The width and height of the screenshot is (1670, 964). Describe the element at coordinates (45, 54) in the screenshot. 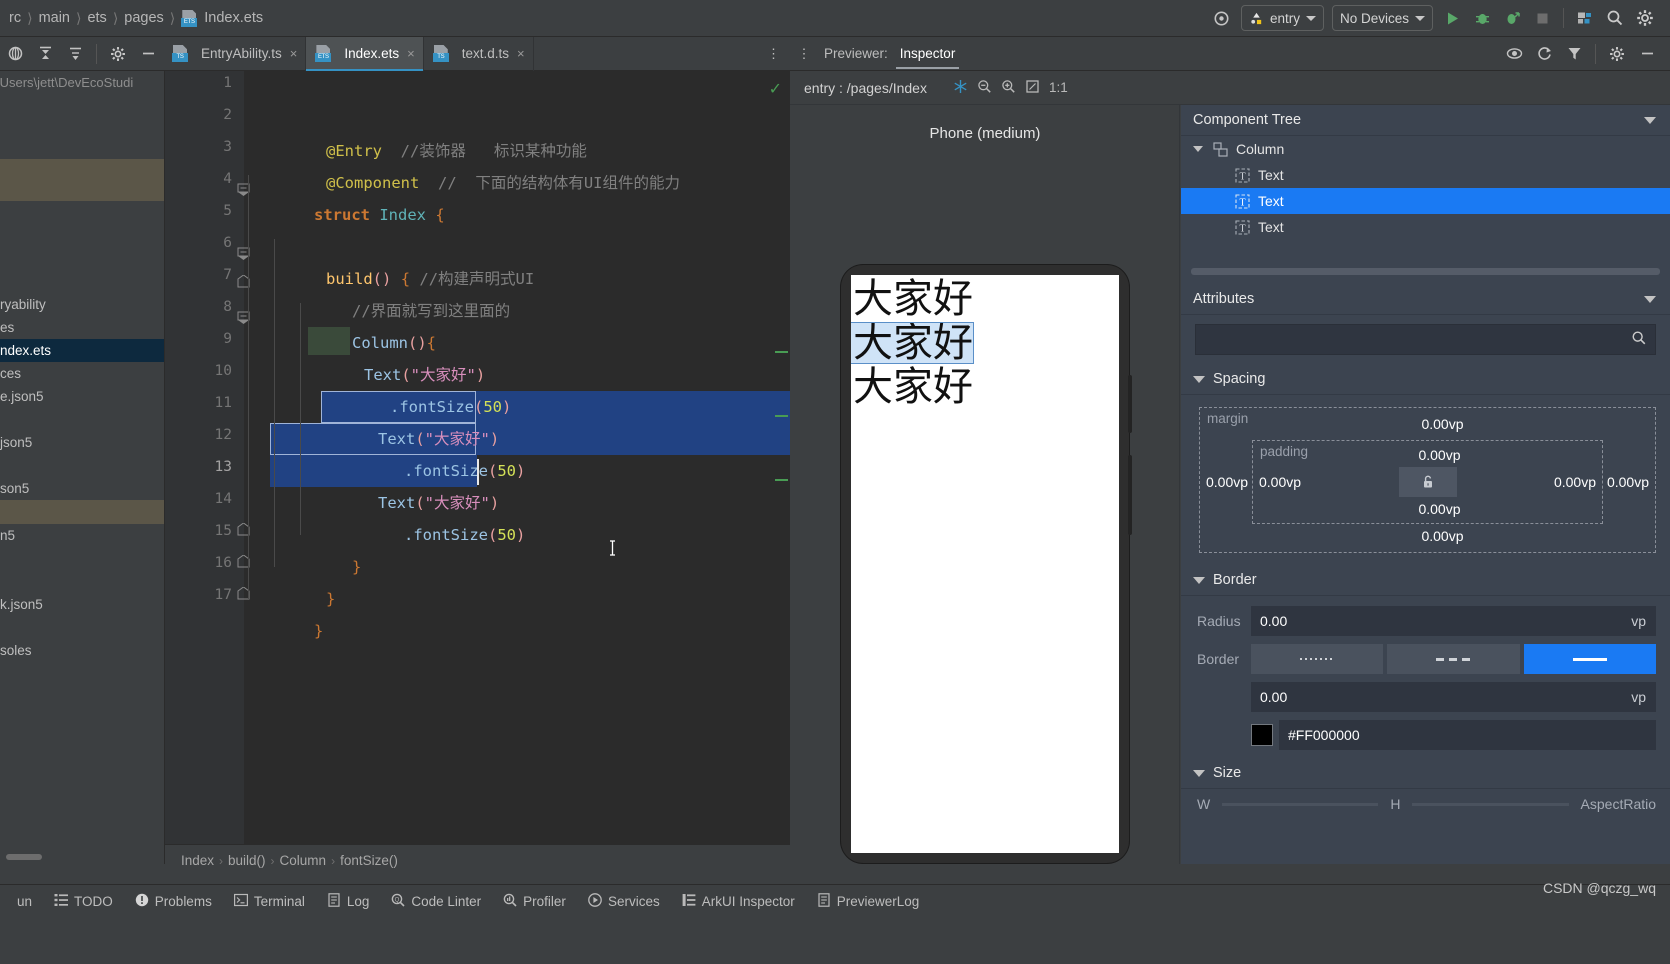

I see `collapse-all-icon` at that location.